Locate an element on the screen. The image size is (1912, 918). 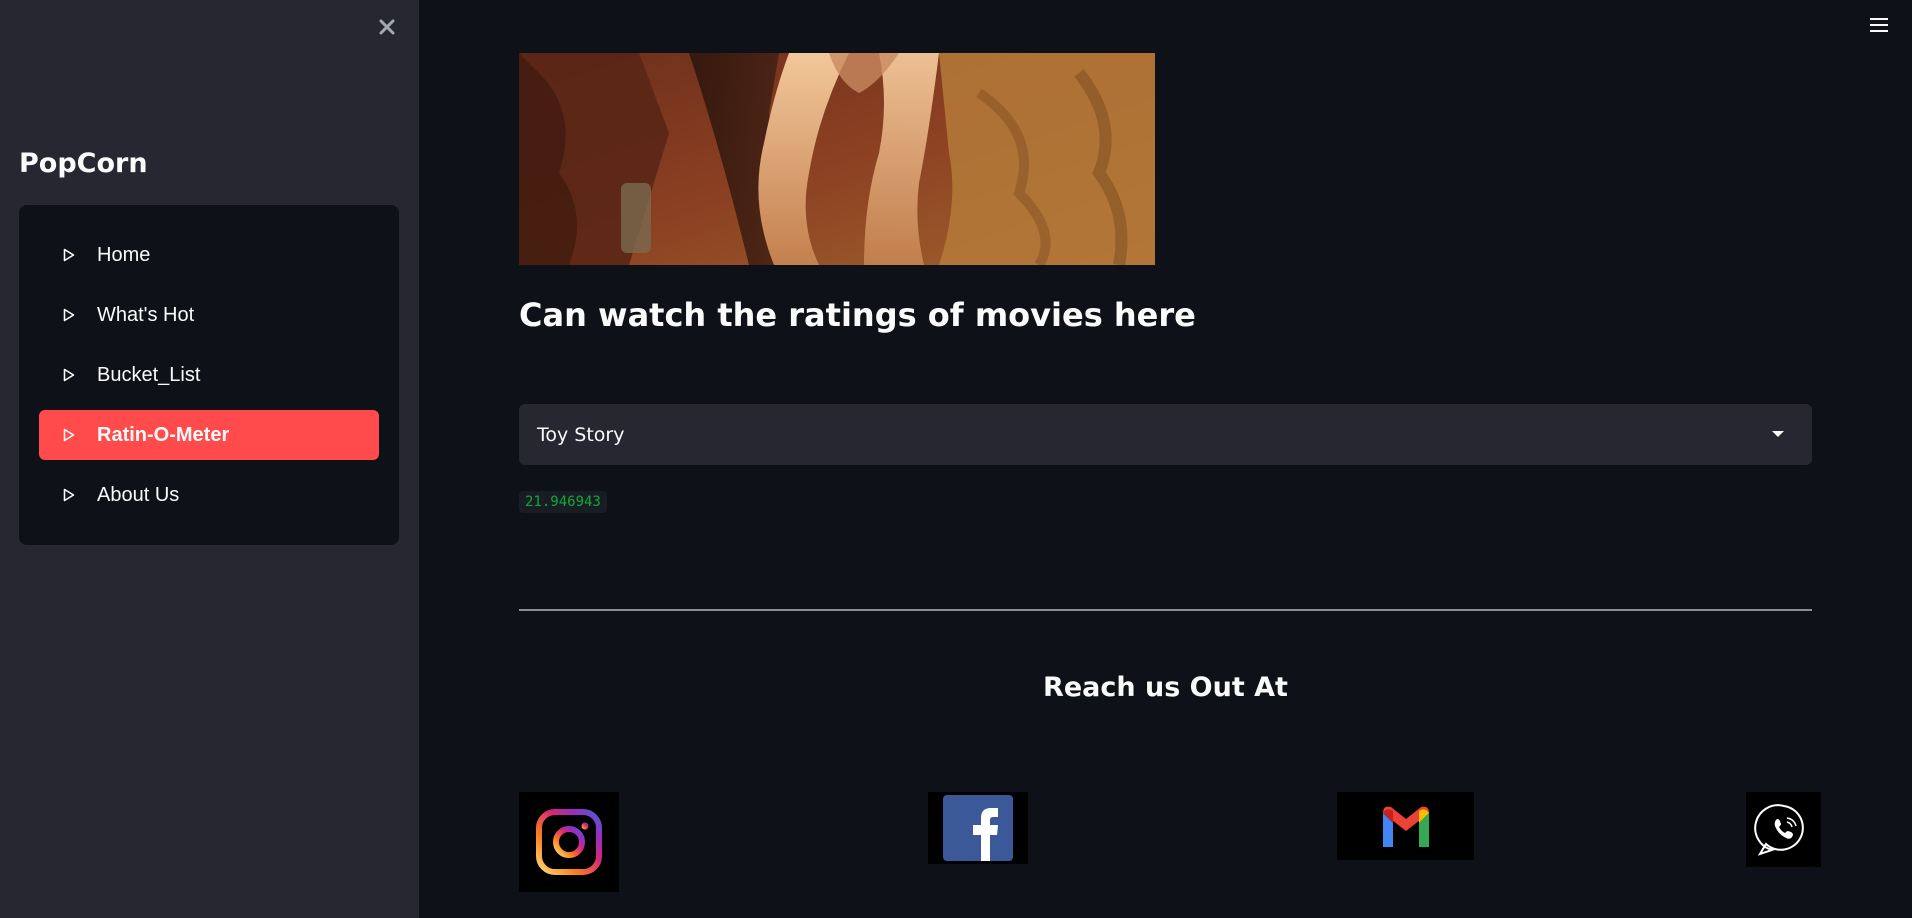
chevron-down-icon is located at coordinates (1778, 434).